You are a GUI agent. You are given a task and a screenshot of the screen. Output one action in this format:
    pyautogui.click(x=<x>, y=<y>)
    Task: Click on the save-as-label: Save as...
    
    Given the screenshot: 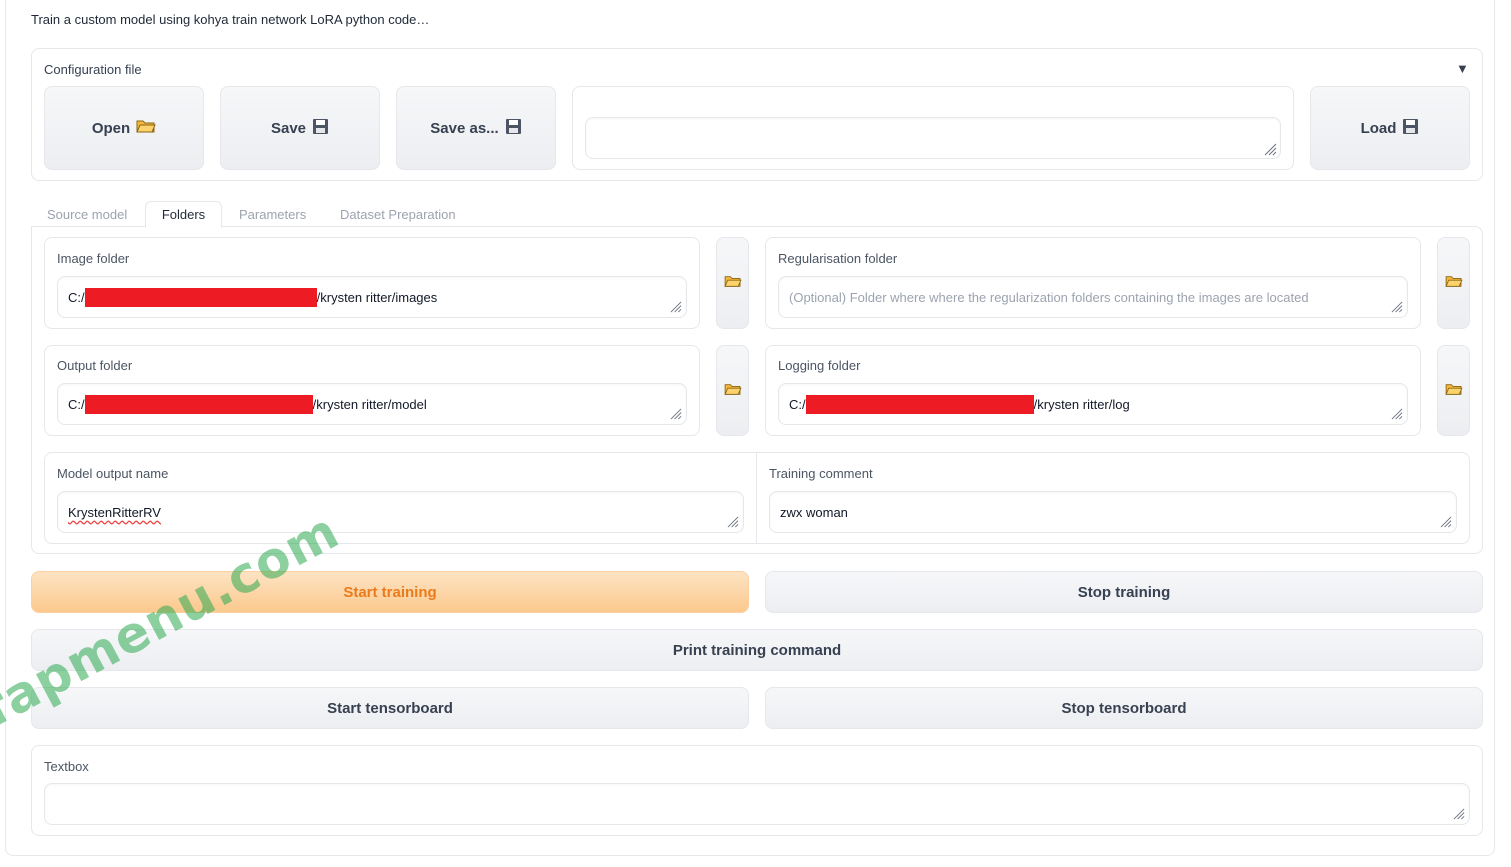 What is the action you would take?
    pyautogui.click(x=464, y=128)
    